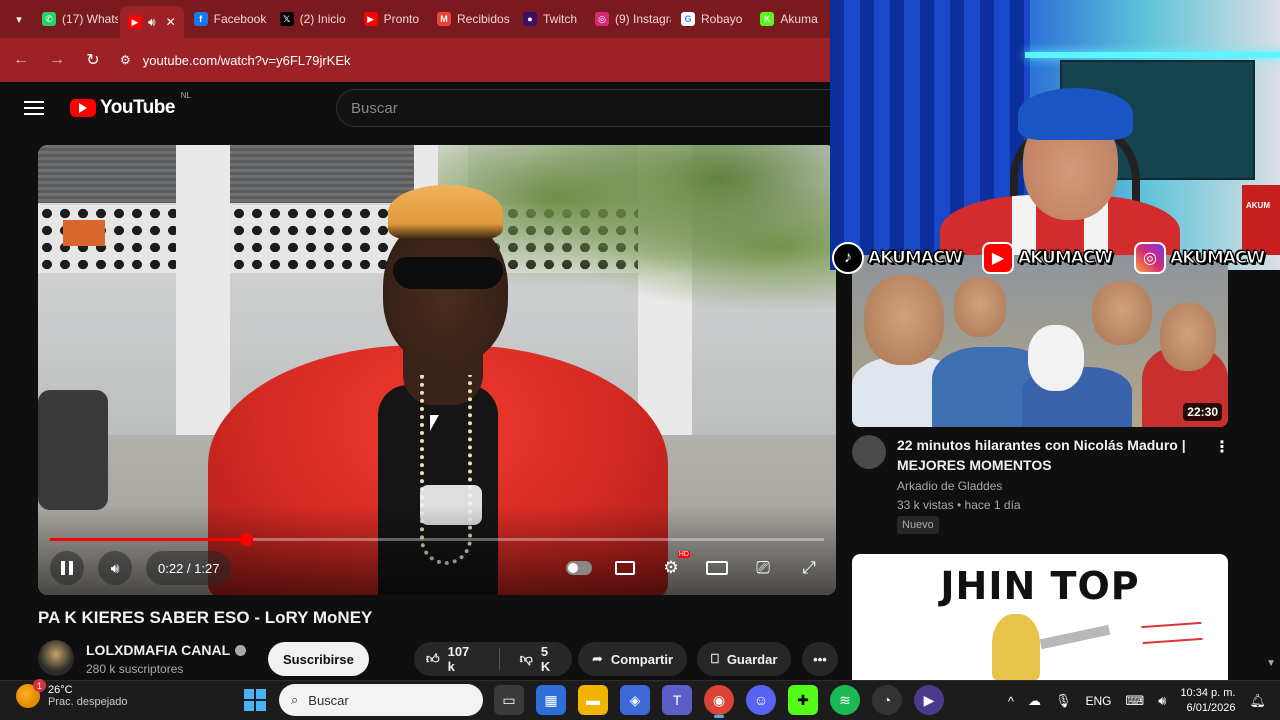 This screenshot has height=720, width=1280. I want to click on cast-button: ⎚, so click(763, 568).